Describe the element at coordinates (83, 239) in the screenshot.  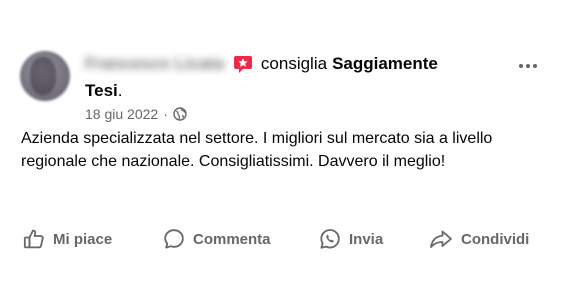
I see `like-label: Mi piace` at that location.